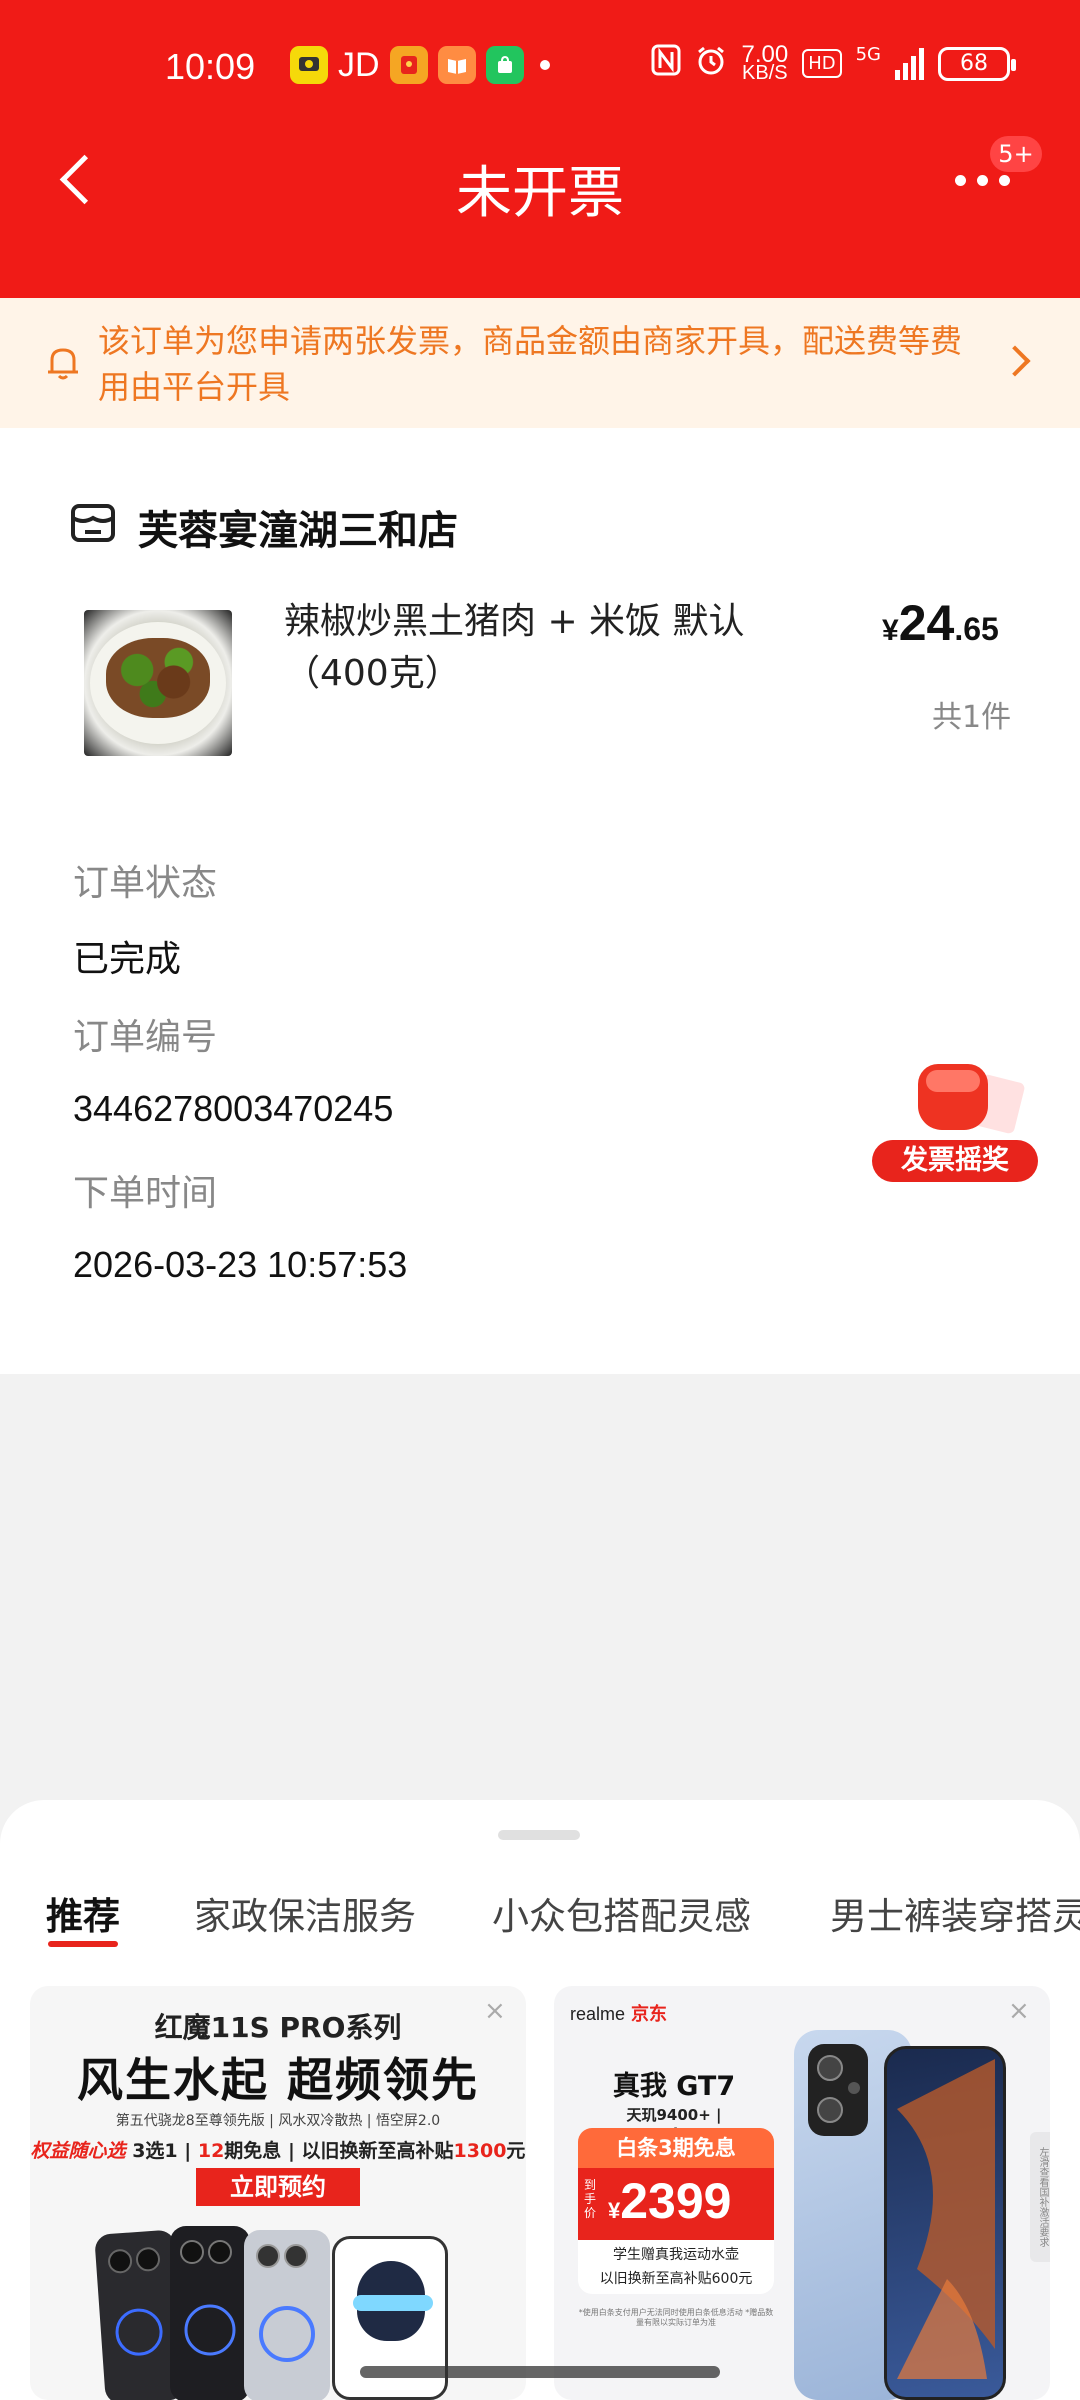 The width and height of the screenshot is (1080, 2400). I want to click on order-status-value: 已完成, so click(127, 959).